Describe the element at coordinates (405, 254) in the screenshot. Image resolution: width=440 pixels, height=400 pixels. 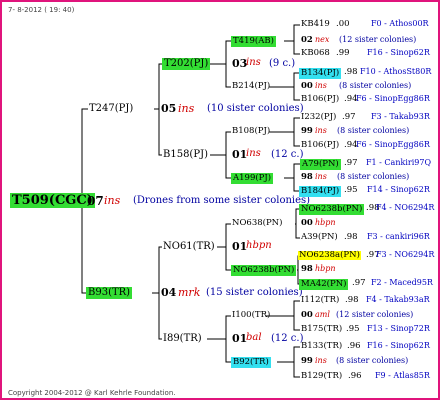
I see `l4-origin: F3 - NO6294R` at that location.